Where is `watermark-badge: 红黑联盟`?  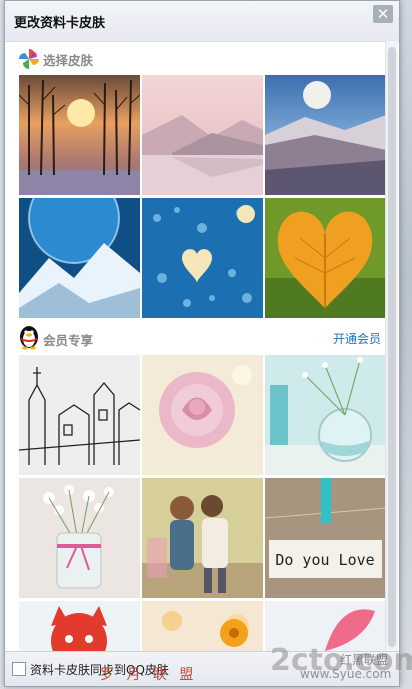
watermark-badge: 红黑联盟 is located at coordinates (364, 660).